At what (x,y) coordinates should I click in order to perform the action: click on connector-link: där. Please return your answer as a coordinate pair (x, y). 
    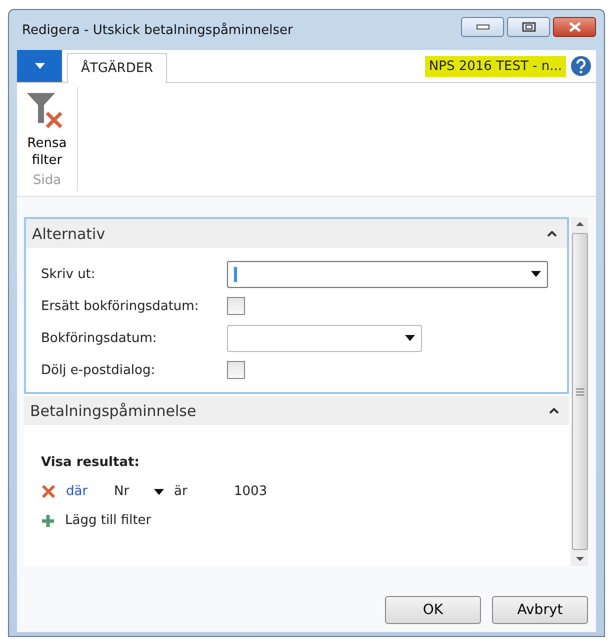
    Looking at the image, I should click on (85, 491).